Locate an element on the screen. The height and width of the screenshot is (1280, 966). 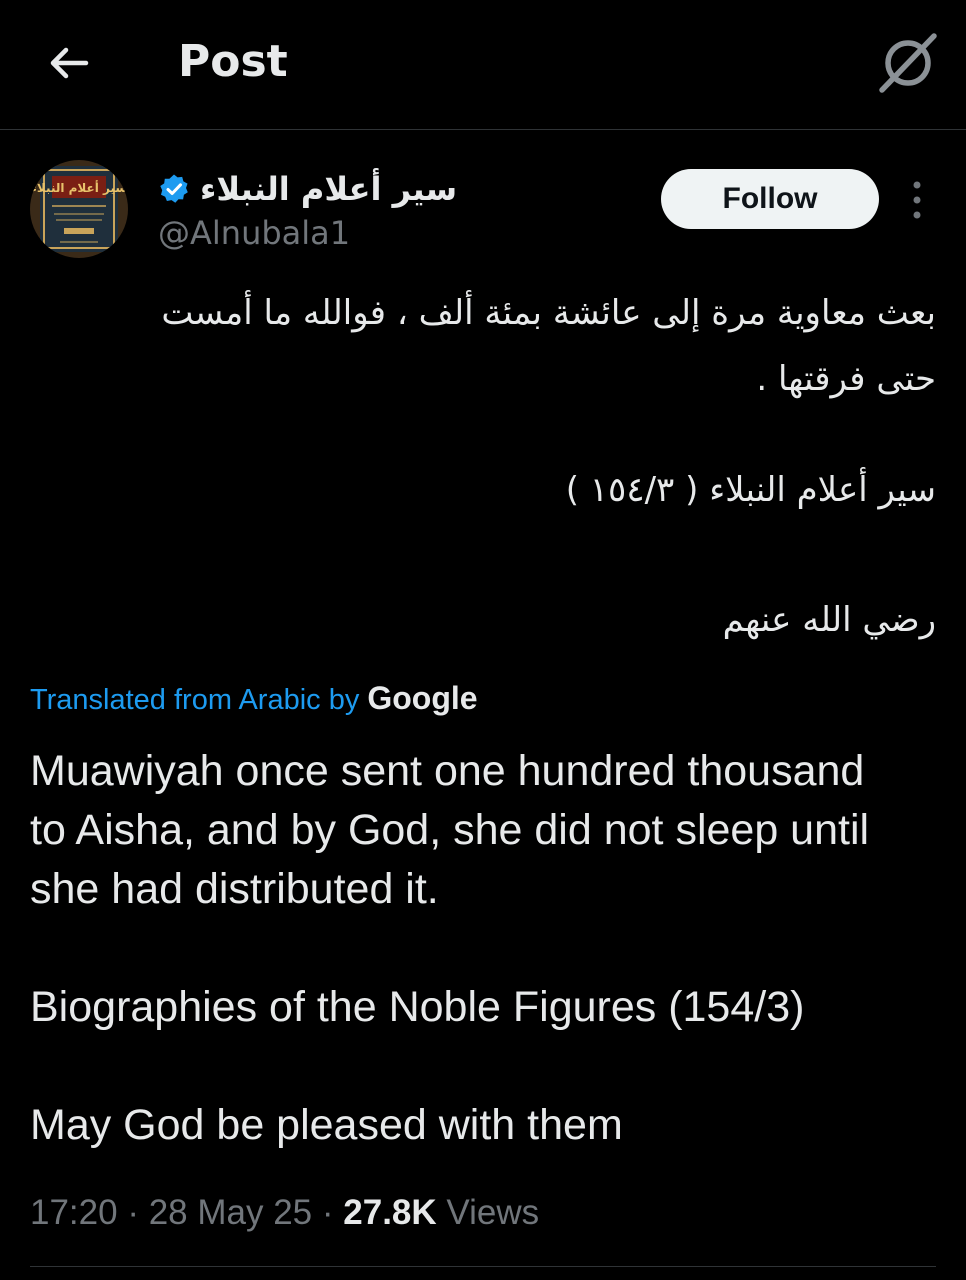
divider is located at coordinates (483, 1266).